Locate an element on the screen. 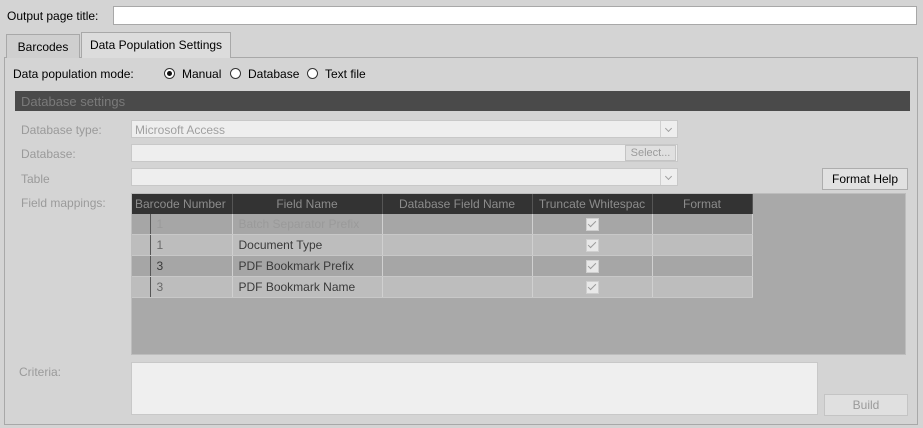 The image size is (923, 428). table-row: 1 Document Type is located at coordinates (442, 245).